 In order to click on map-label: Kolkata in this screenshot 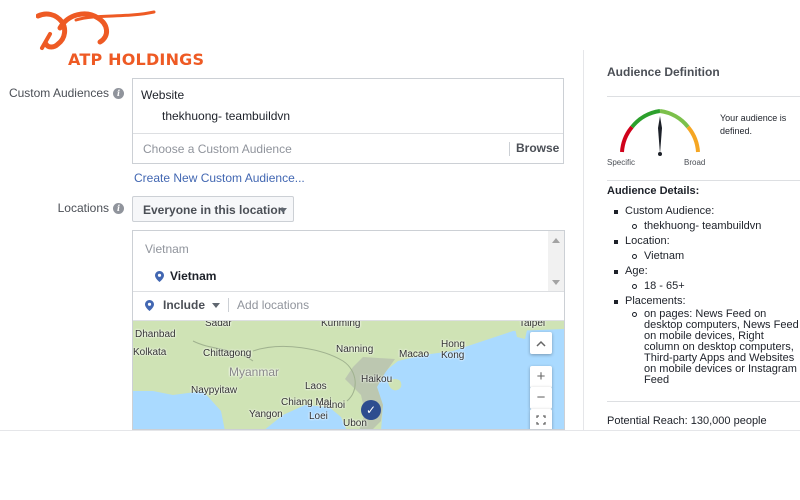, I will do `click(150, 352)`.